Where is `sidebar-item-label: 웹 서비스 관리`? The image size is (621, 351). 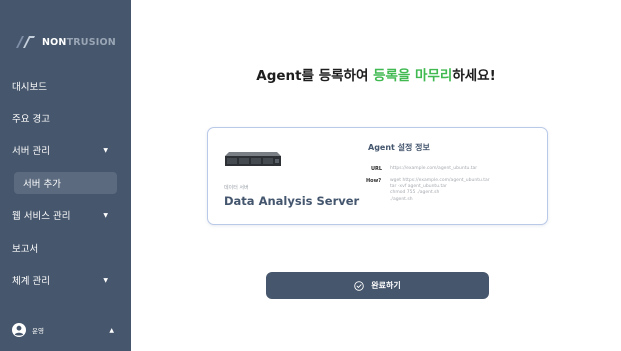 sidebar-item-label: 웹 서비스 관리 is located at coordinates (41, 216).